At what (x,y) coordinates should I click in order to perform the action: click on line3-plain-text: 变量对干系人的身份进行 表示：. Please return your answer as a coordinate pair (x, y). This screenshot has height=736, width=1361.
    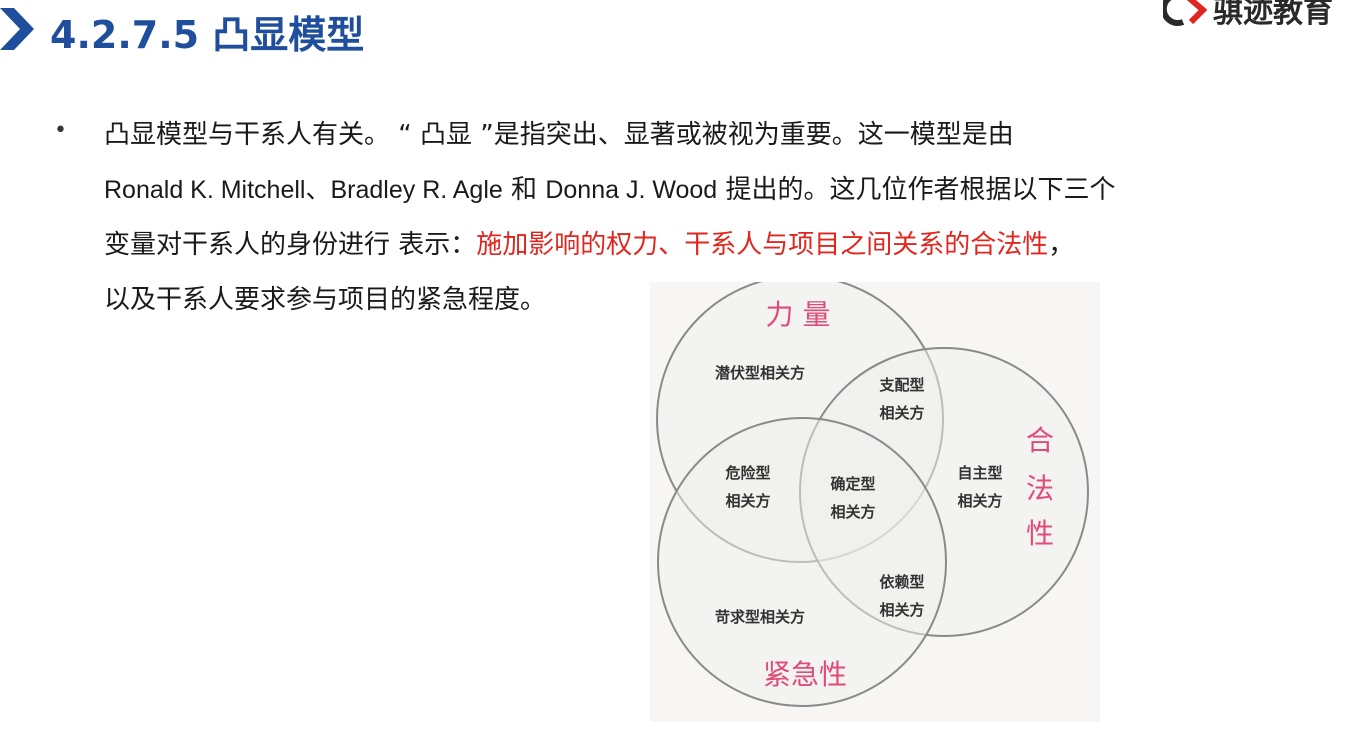
    Looking at the image, I should click on (290, 245).